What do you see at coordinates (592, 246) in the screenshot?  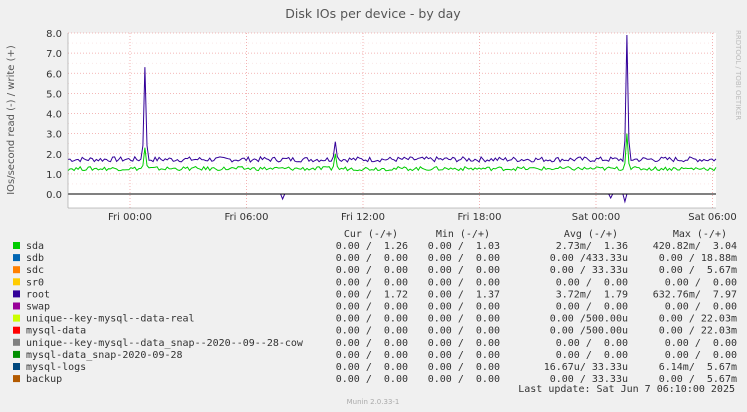 I see `legend-avg: 2.73m/ 1.36` at bounding box center [592, 246].